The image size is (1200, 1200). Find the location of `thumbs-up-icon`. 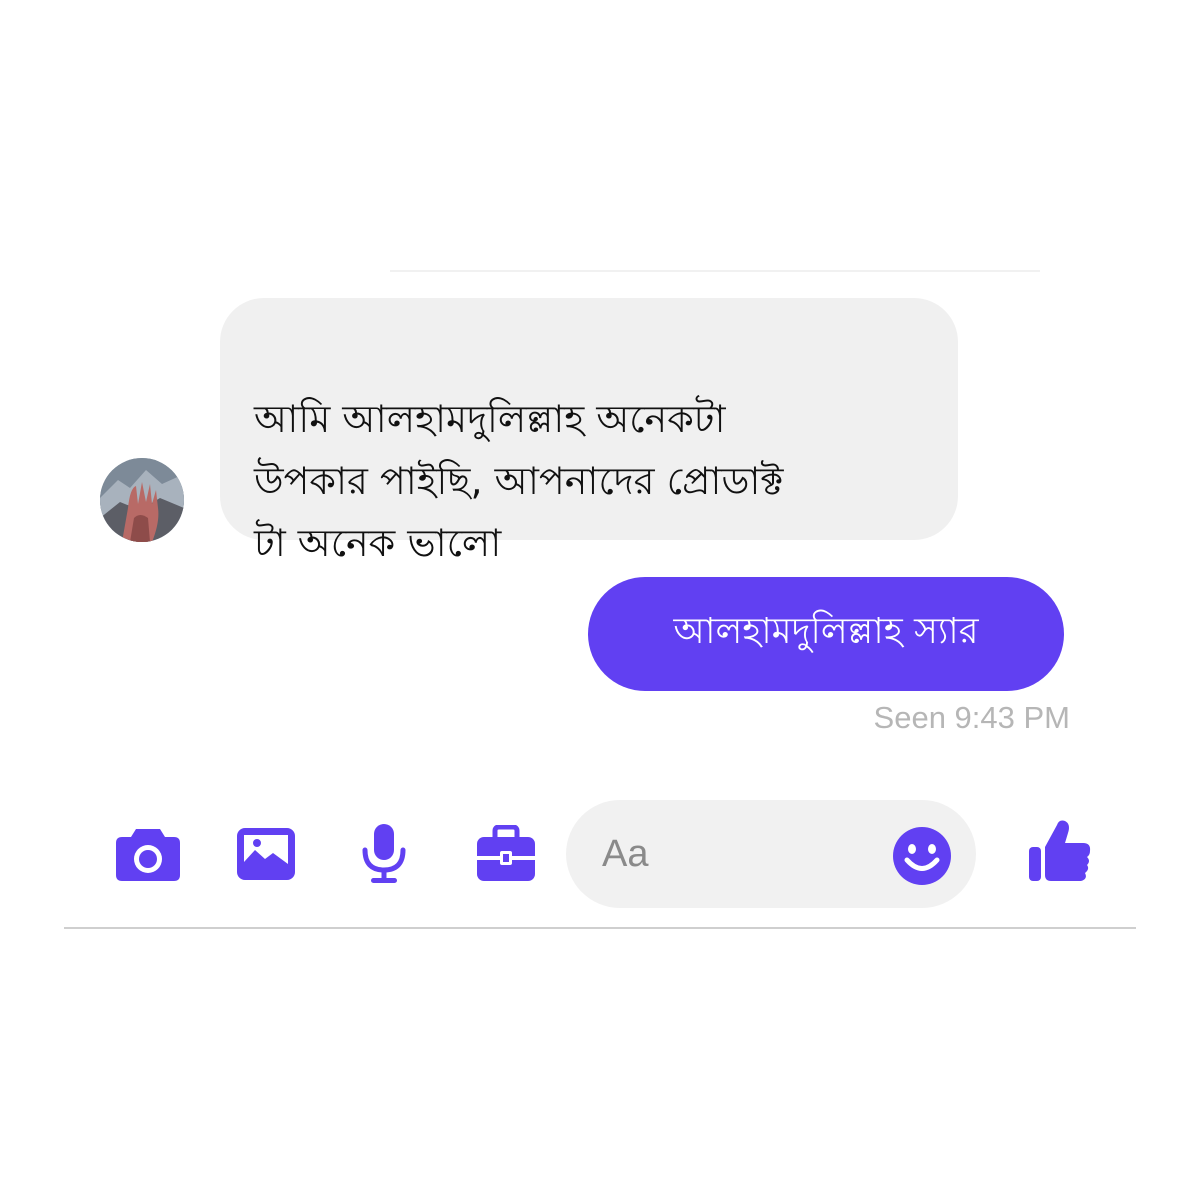

thumbs-up-icon is located at coordinates (1060, 850).